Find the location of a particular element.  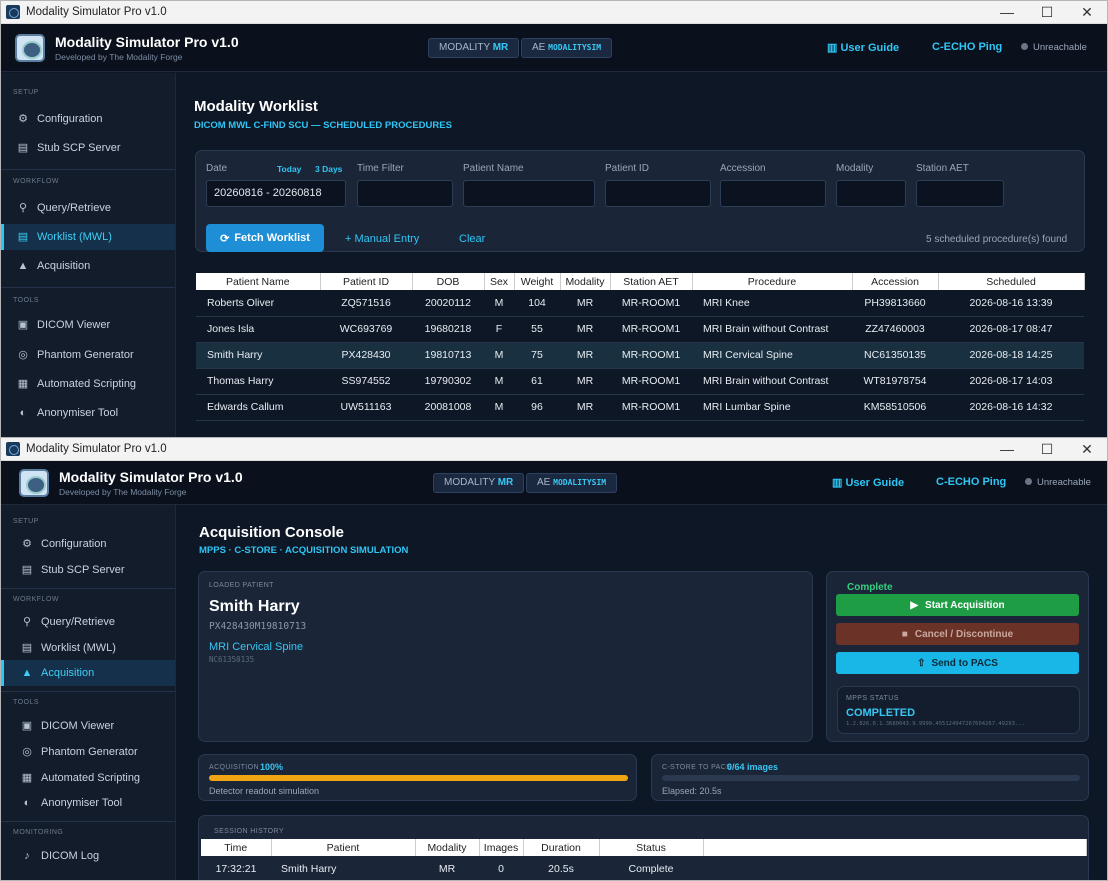

accession-input is located at coordinates (773, 193).